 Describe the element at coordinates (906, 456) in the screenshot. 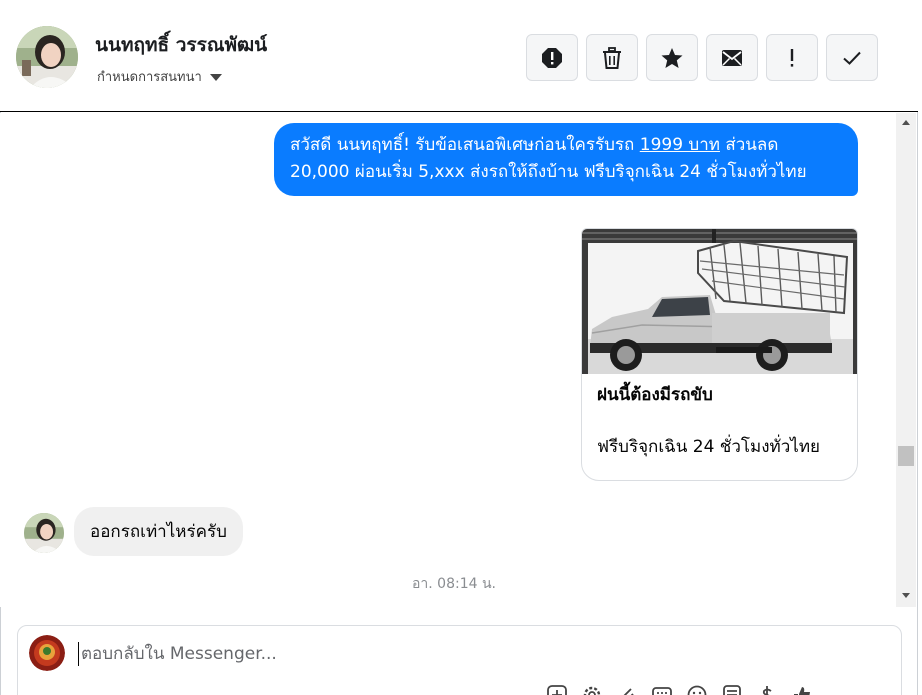

I see `scrollbar-thumb` at that location.